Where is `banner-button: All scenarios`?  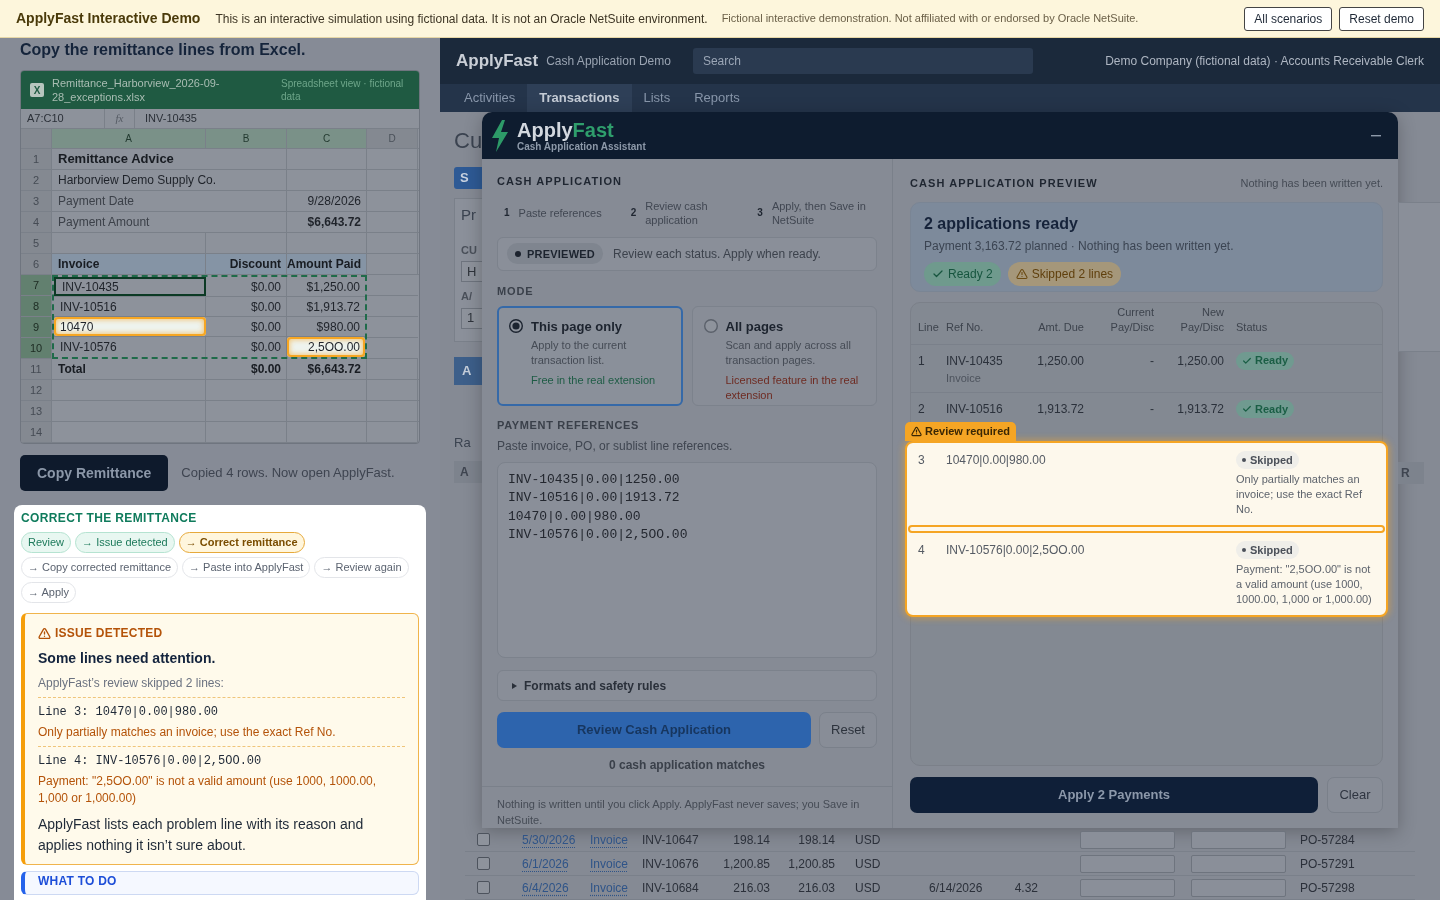 banner-button: All scenarios is located at coordinates (1288, 18).